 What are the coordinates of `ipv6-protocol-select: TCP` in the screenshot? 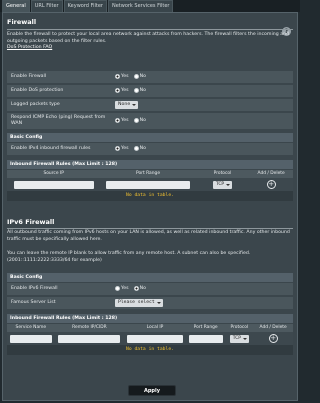 It's located at (239, 338).